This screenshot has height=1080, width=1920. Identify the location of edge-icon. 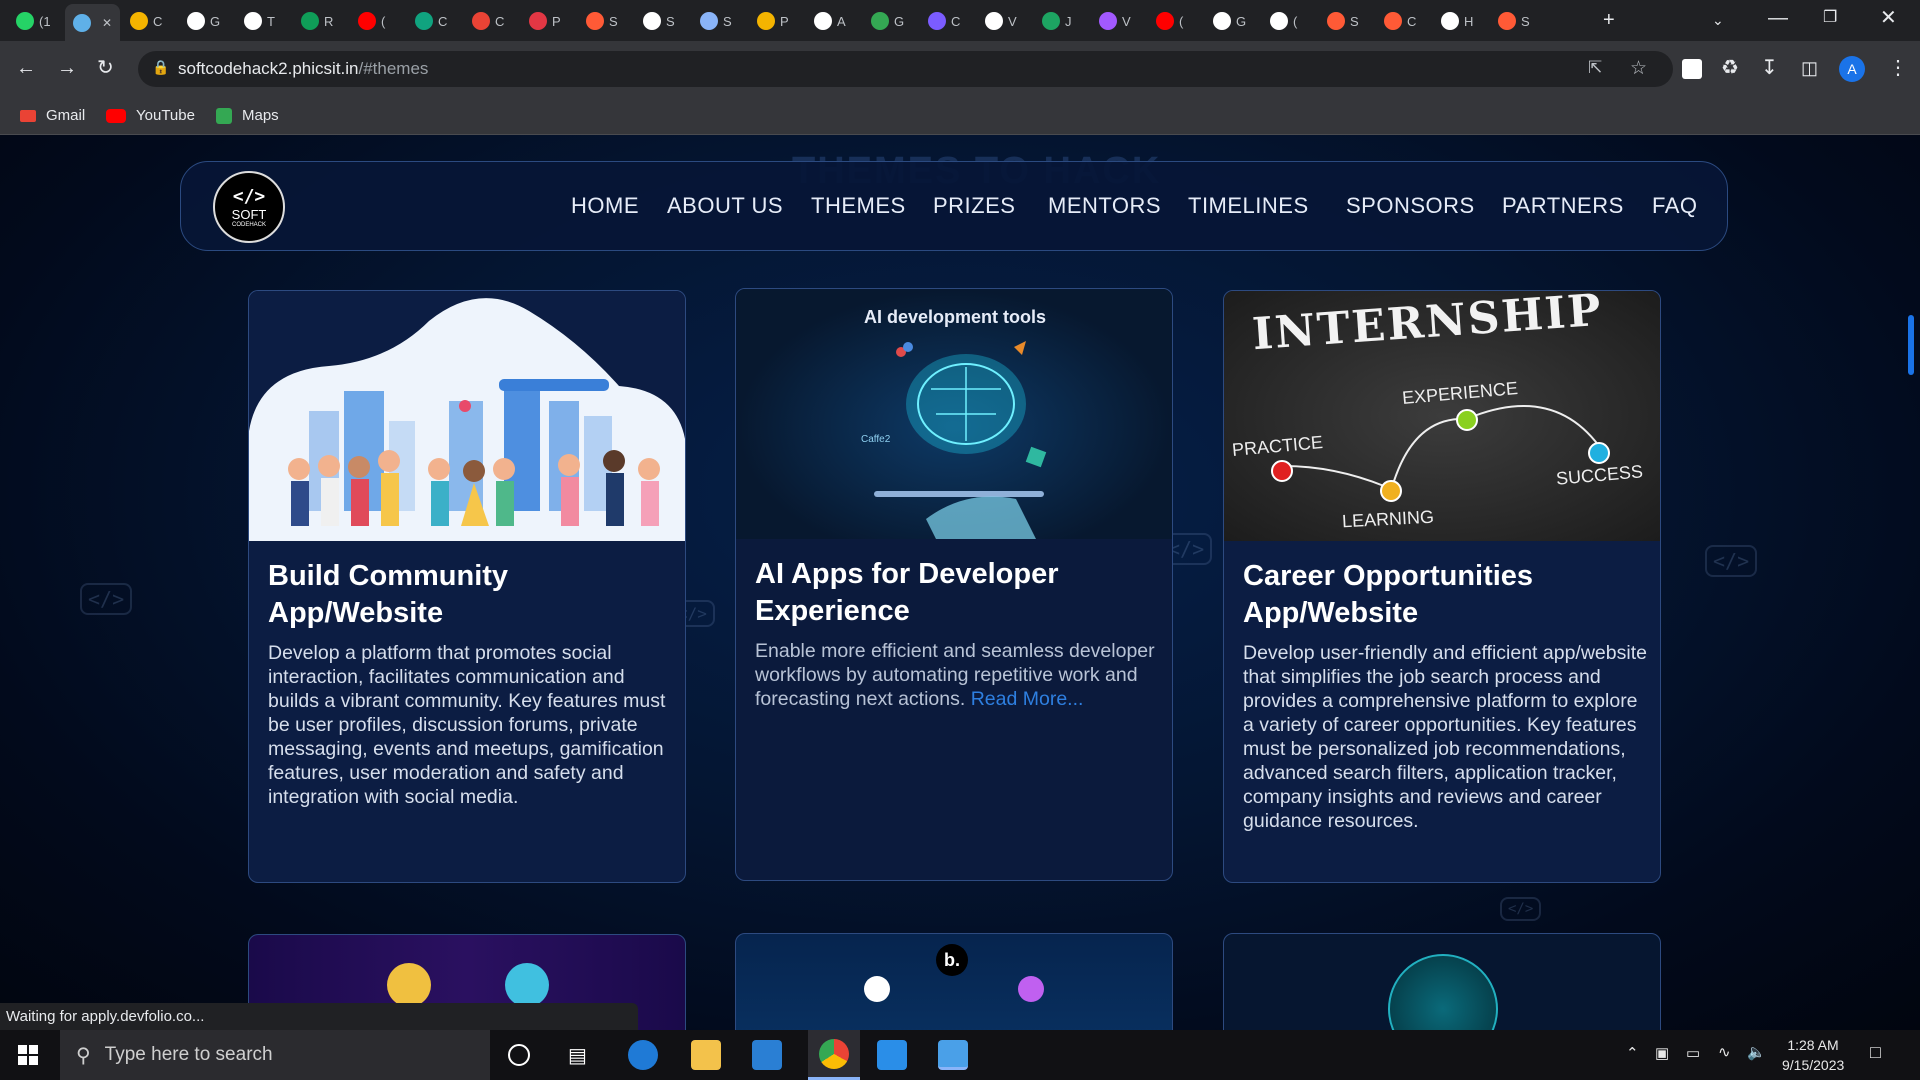
(643, 1055).